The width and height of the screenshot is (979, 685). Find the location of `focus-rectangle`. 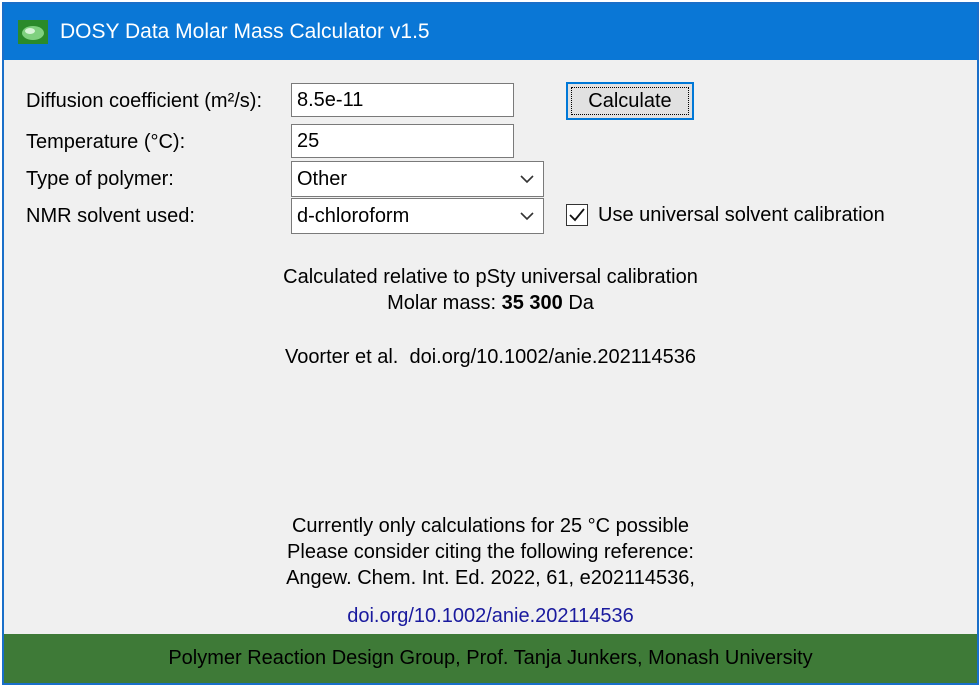

focus-rectangle is located at coordinates (630, 101).